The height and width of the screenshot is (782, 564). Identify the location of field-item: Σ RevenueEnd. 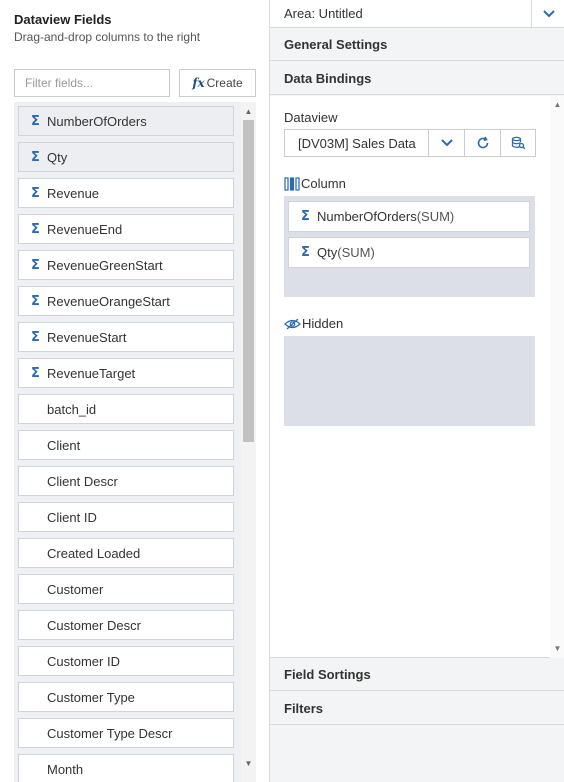
(126, 229).